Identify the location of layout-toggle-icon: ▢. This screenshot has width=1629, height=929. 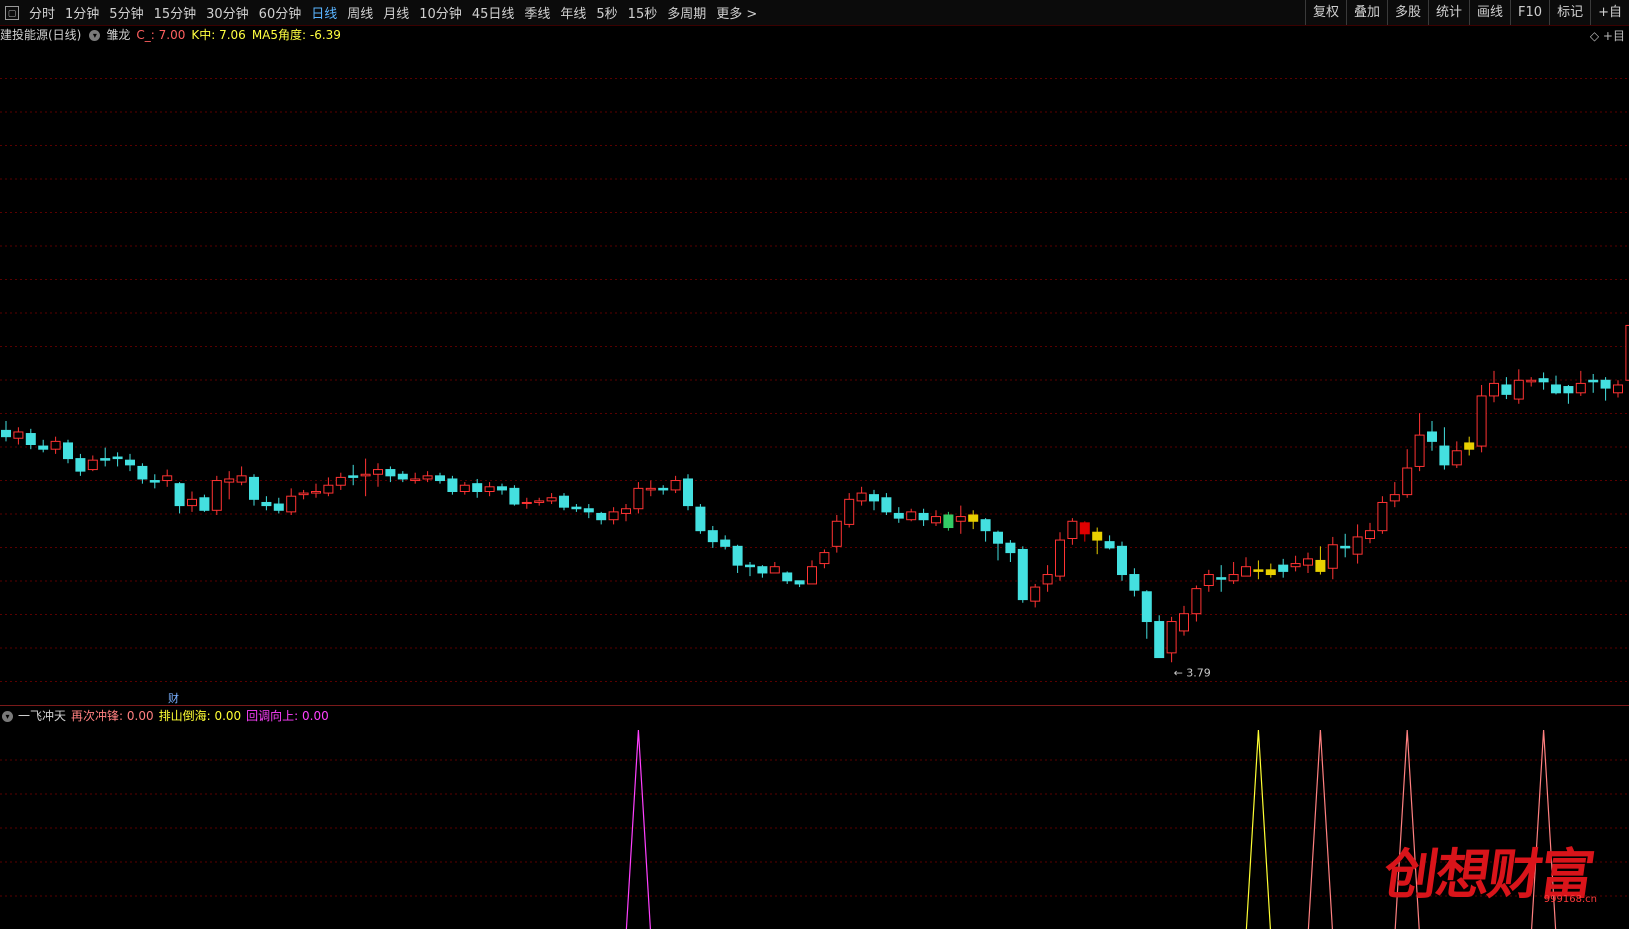
(12, 12).